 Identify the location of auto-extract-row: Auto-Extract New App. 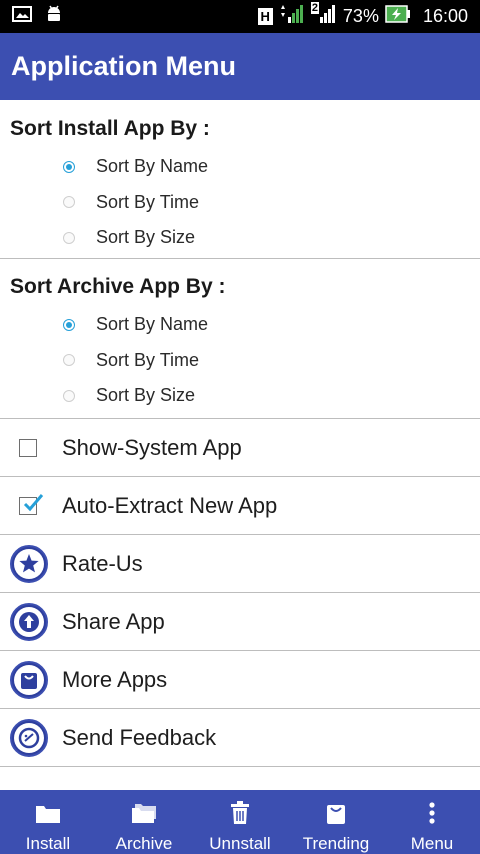
(240, 506).